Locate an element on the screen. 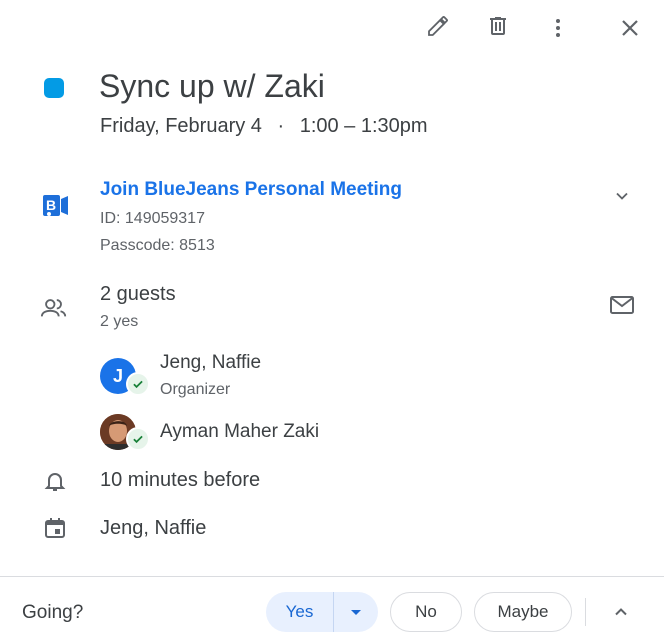 This screenshot has width=664, height=640. expand-conference-button is located at coordinates (622, 198).